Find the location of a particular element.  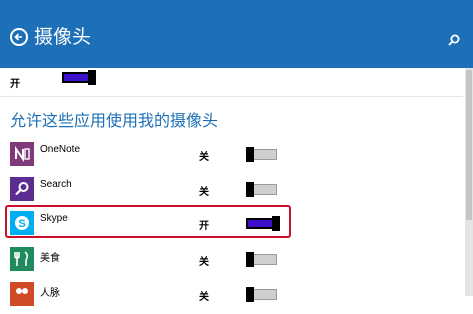

camera-access-toggle is located at coordinates (80, 77).